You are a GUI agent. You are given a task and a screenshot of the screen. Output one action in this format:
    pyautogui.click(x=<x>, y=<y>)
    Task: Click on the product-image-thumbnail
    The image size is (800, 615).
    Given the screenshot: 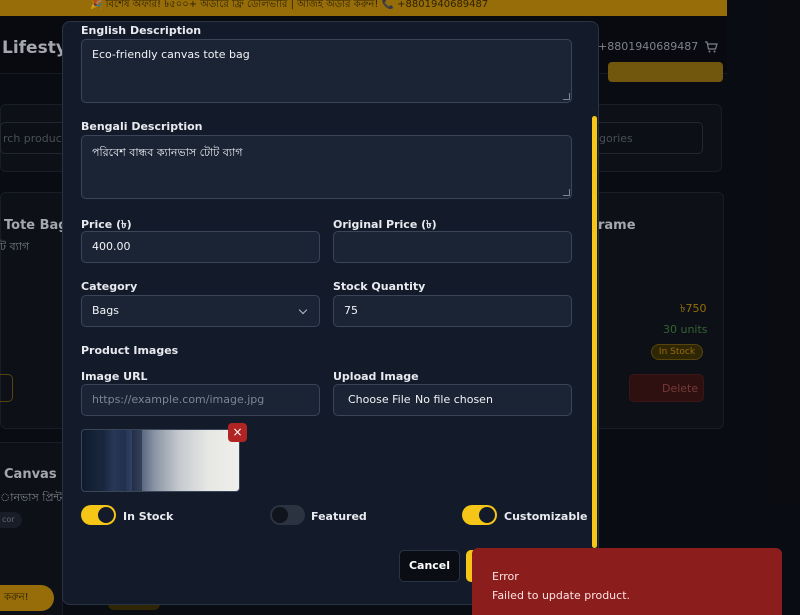 What is the action you would take?
    pyautogui.click(x=160, y=460)
    